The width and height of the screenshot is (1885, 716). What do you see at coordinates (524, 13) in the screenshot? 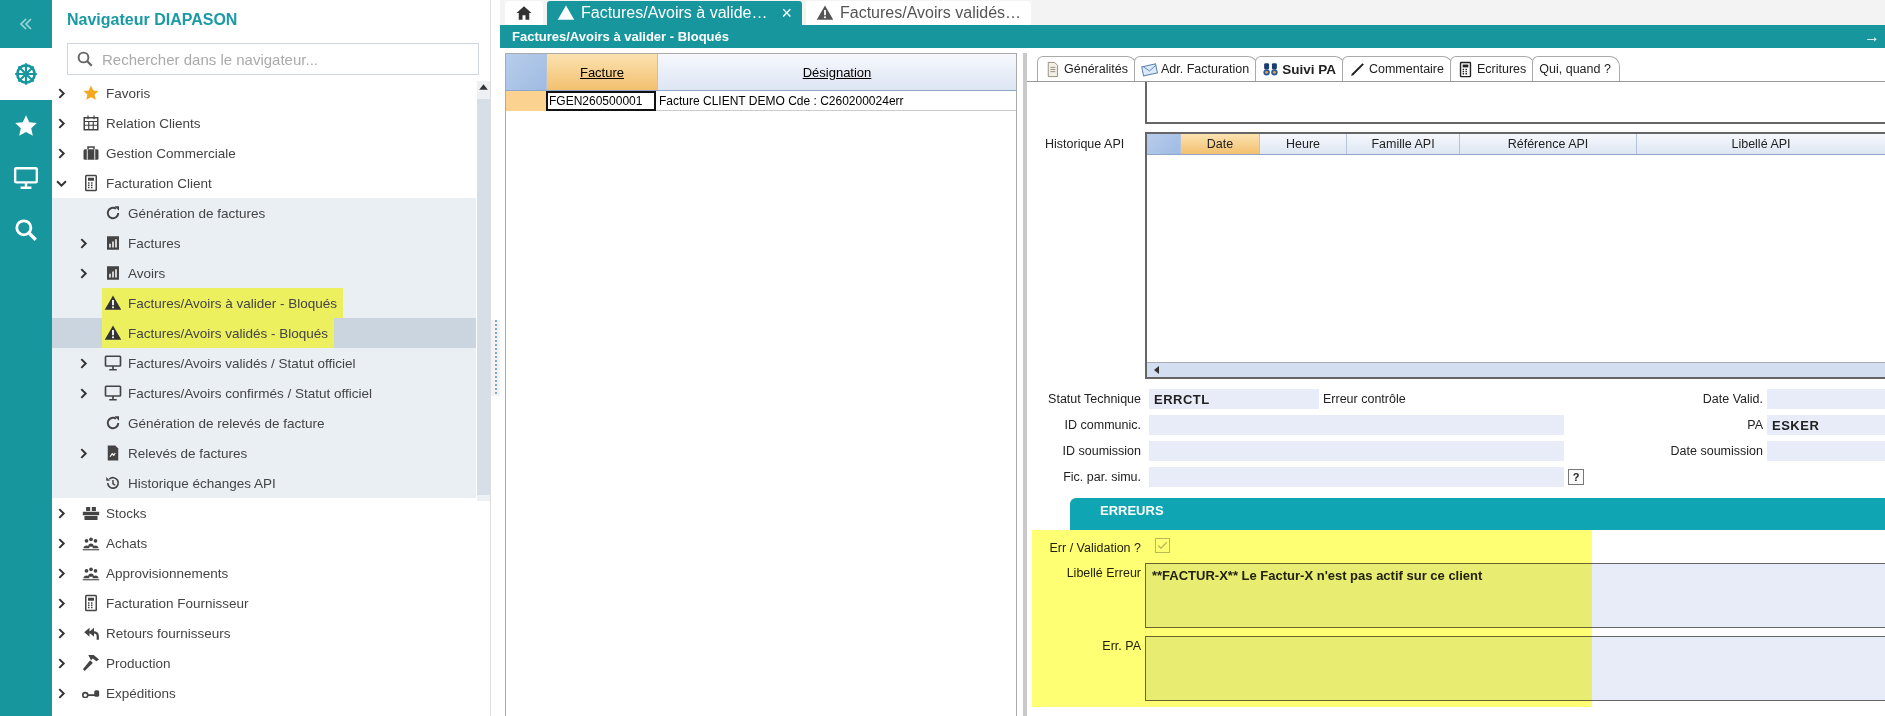
I see `home-tab` at bounding box center [524, 13].